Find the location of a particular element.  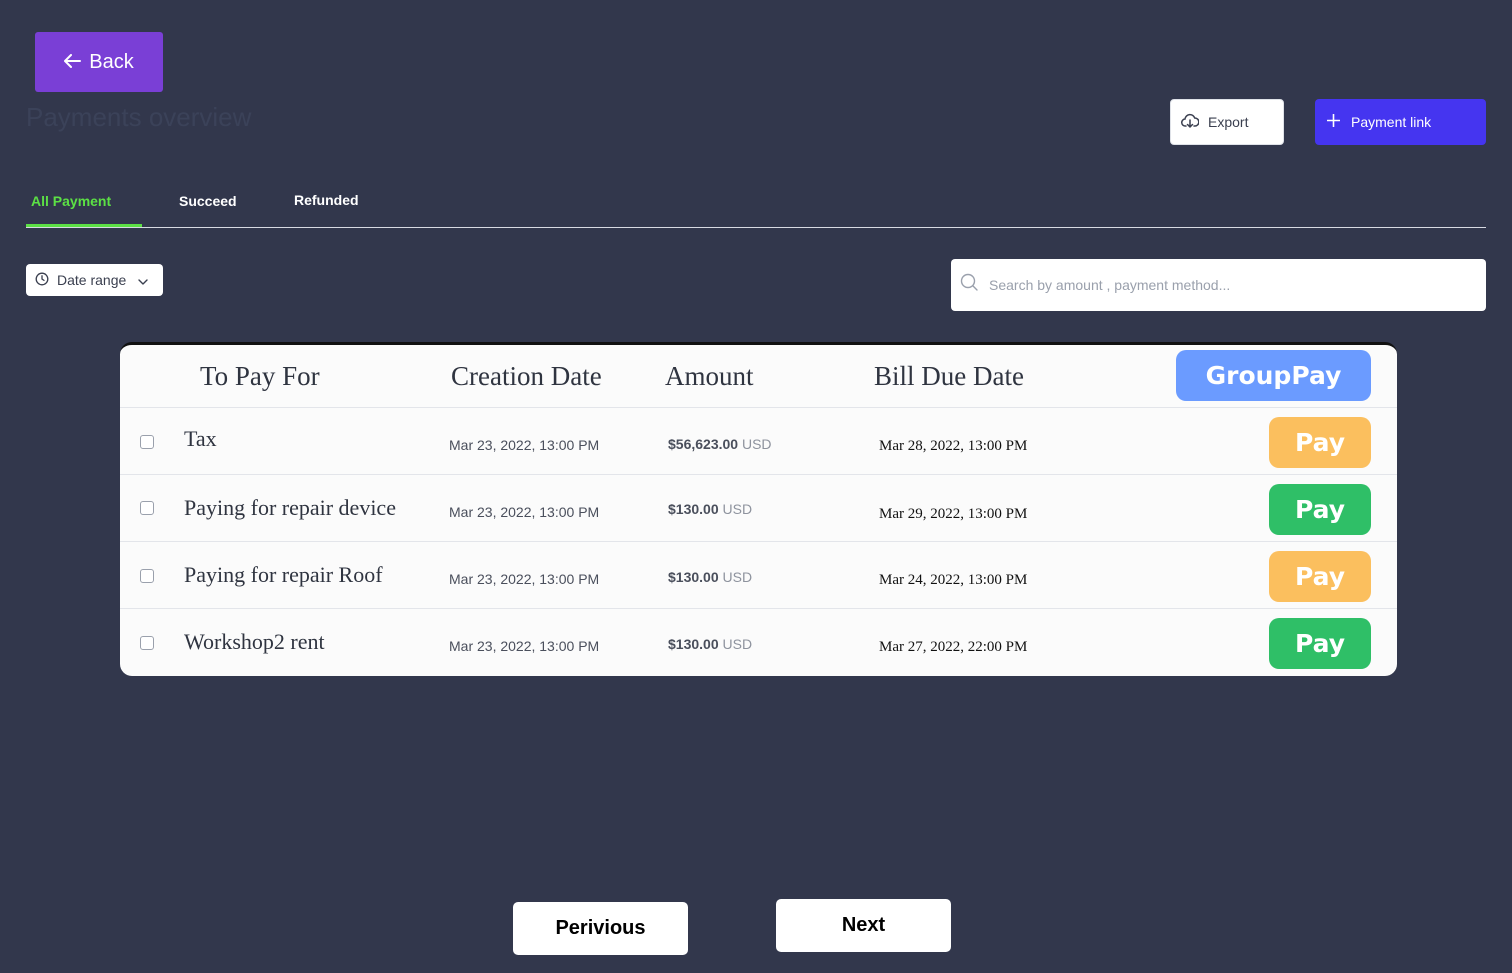

tabs-divider is located at coordinates (756, 227).